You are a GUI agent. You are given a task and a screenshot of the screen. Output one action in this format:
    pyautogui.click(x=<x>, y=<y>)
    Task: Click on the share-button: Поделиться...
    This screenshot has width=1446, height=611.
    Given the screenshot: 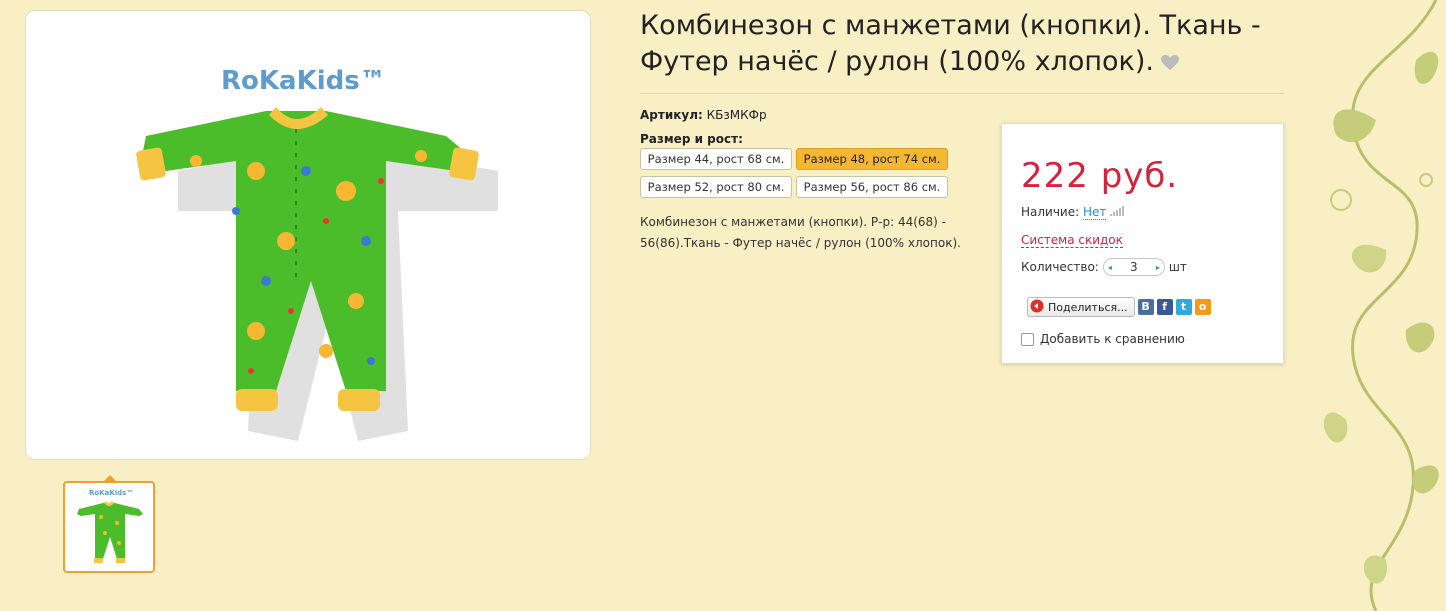 What is the action you would take?
    pyautogui.click(x=1081, y=307)
    